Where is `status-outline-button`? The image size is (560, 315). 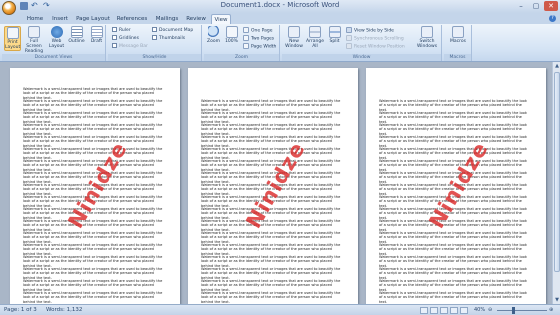 status-outline-button is located at coordinates (454, 310).